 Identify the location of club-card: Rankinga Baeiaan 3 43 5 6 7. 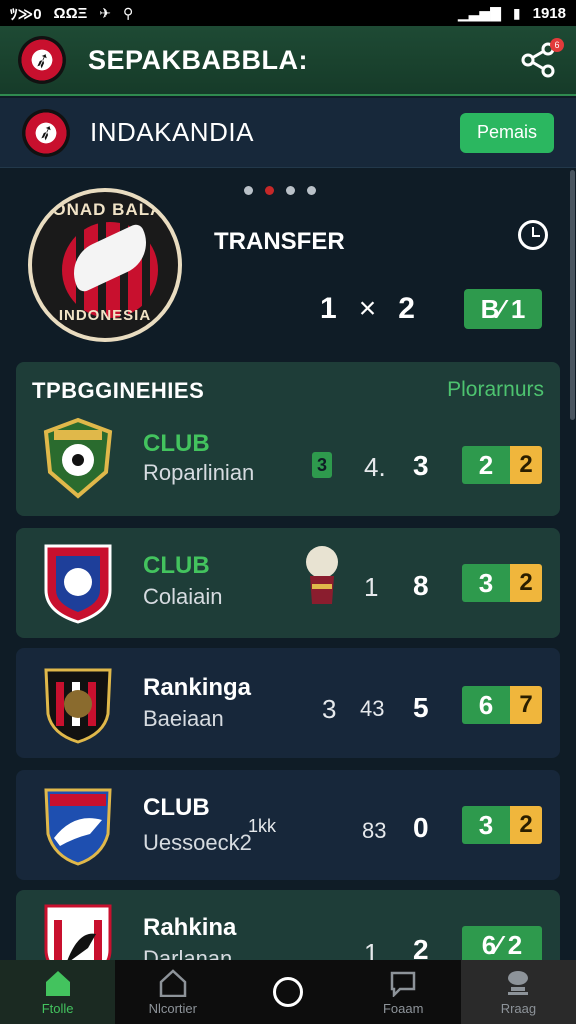
(288, 703).